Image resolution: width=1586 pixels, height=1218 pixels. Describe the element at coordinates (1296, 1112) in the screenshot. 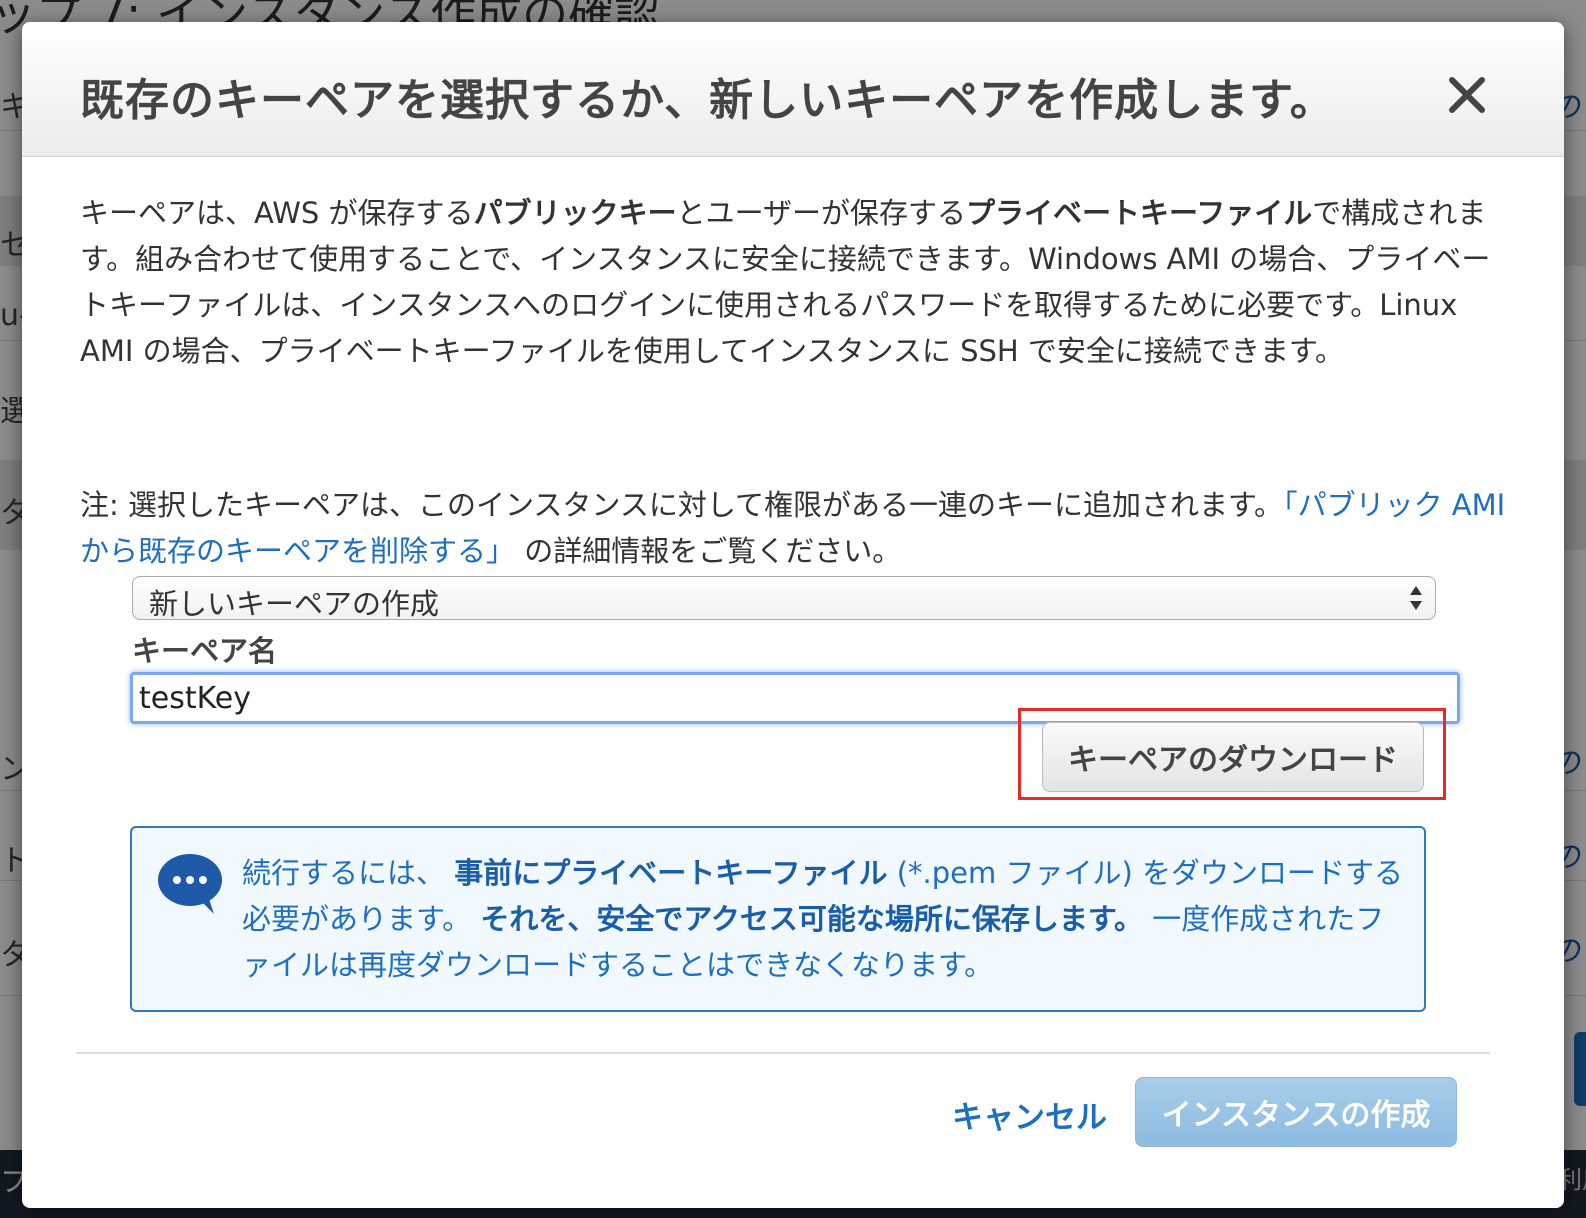

I see `create-instance-button: インスタンスの作成` at that location.